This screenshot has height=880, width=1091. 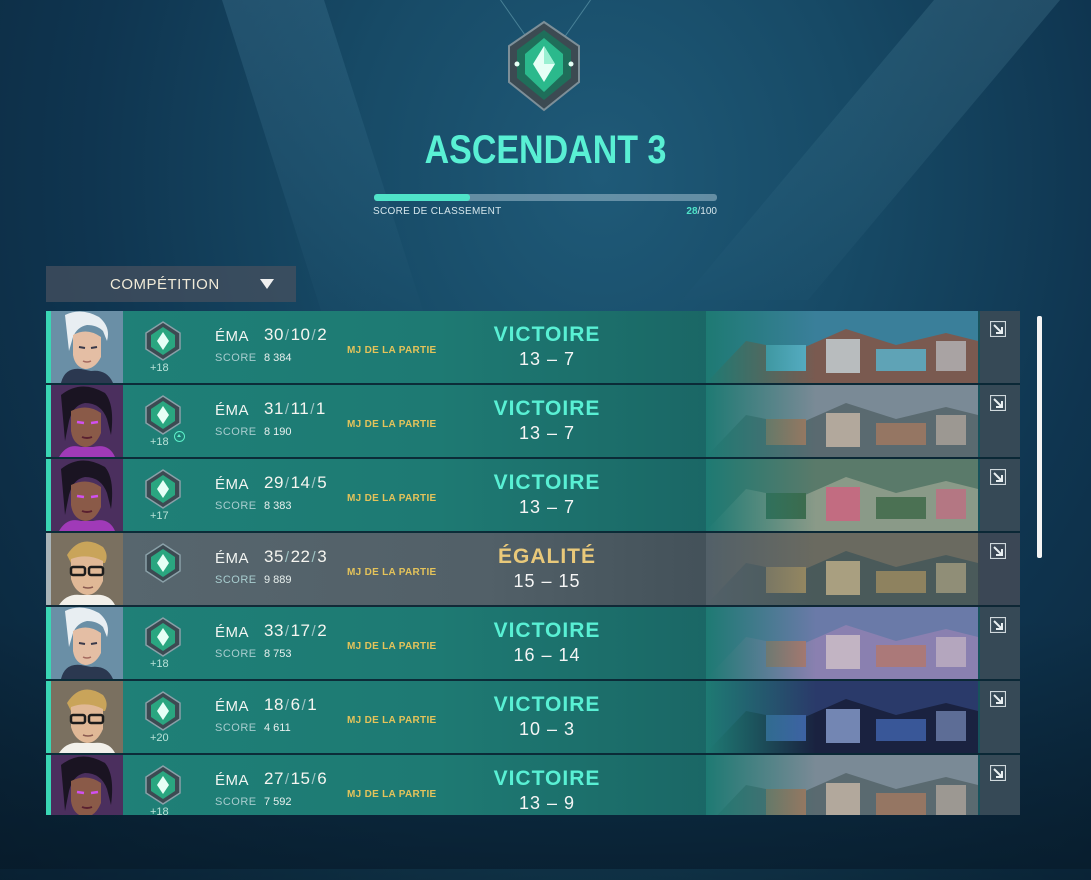 I want to click on deaths: 10, so click(x=300, y=334).